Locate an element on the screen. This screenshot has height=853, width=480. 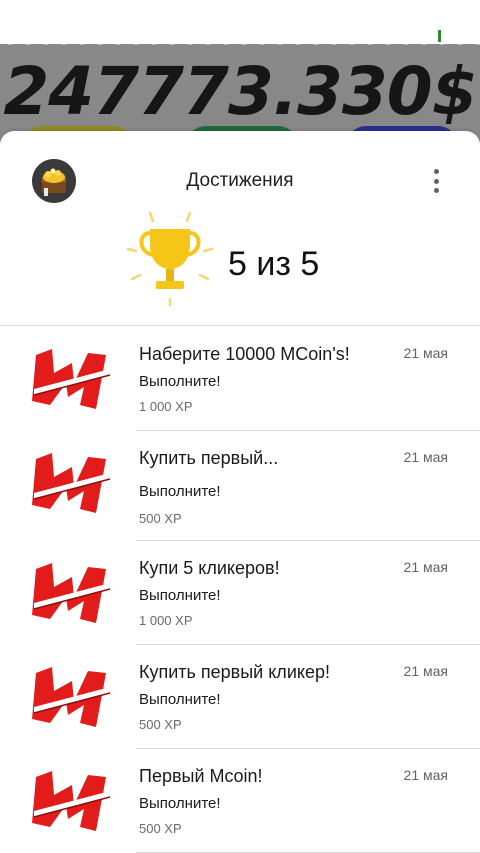
achievement-title: Первый Mcoin! is located at coordinates (201, 776).